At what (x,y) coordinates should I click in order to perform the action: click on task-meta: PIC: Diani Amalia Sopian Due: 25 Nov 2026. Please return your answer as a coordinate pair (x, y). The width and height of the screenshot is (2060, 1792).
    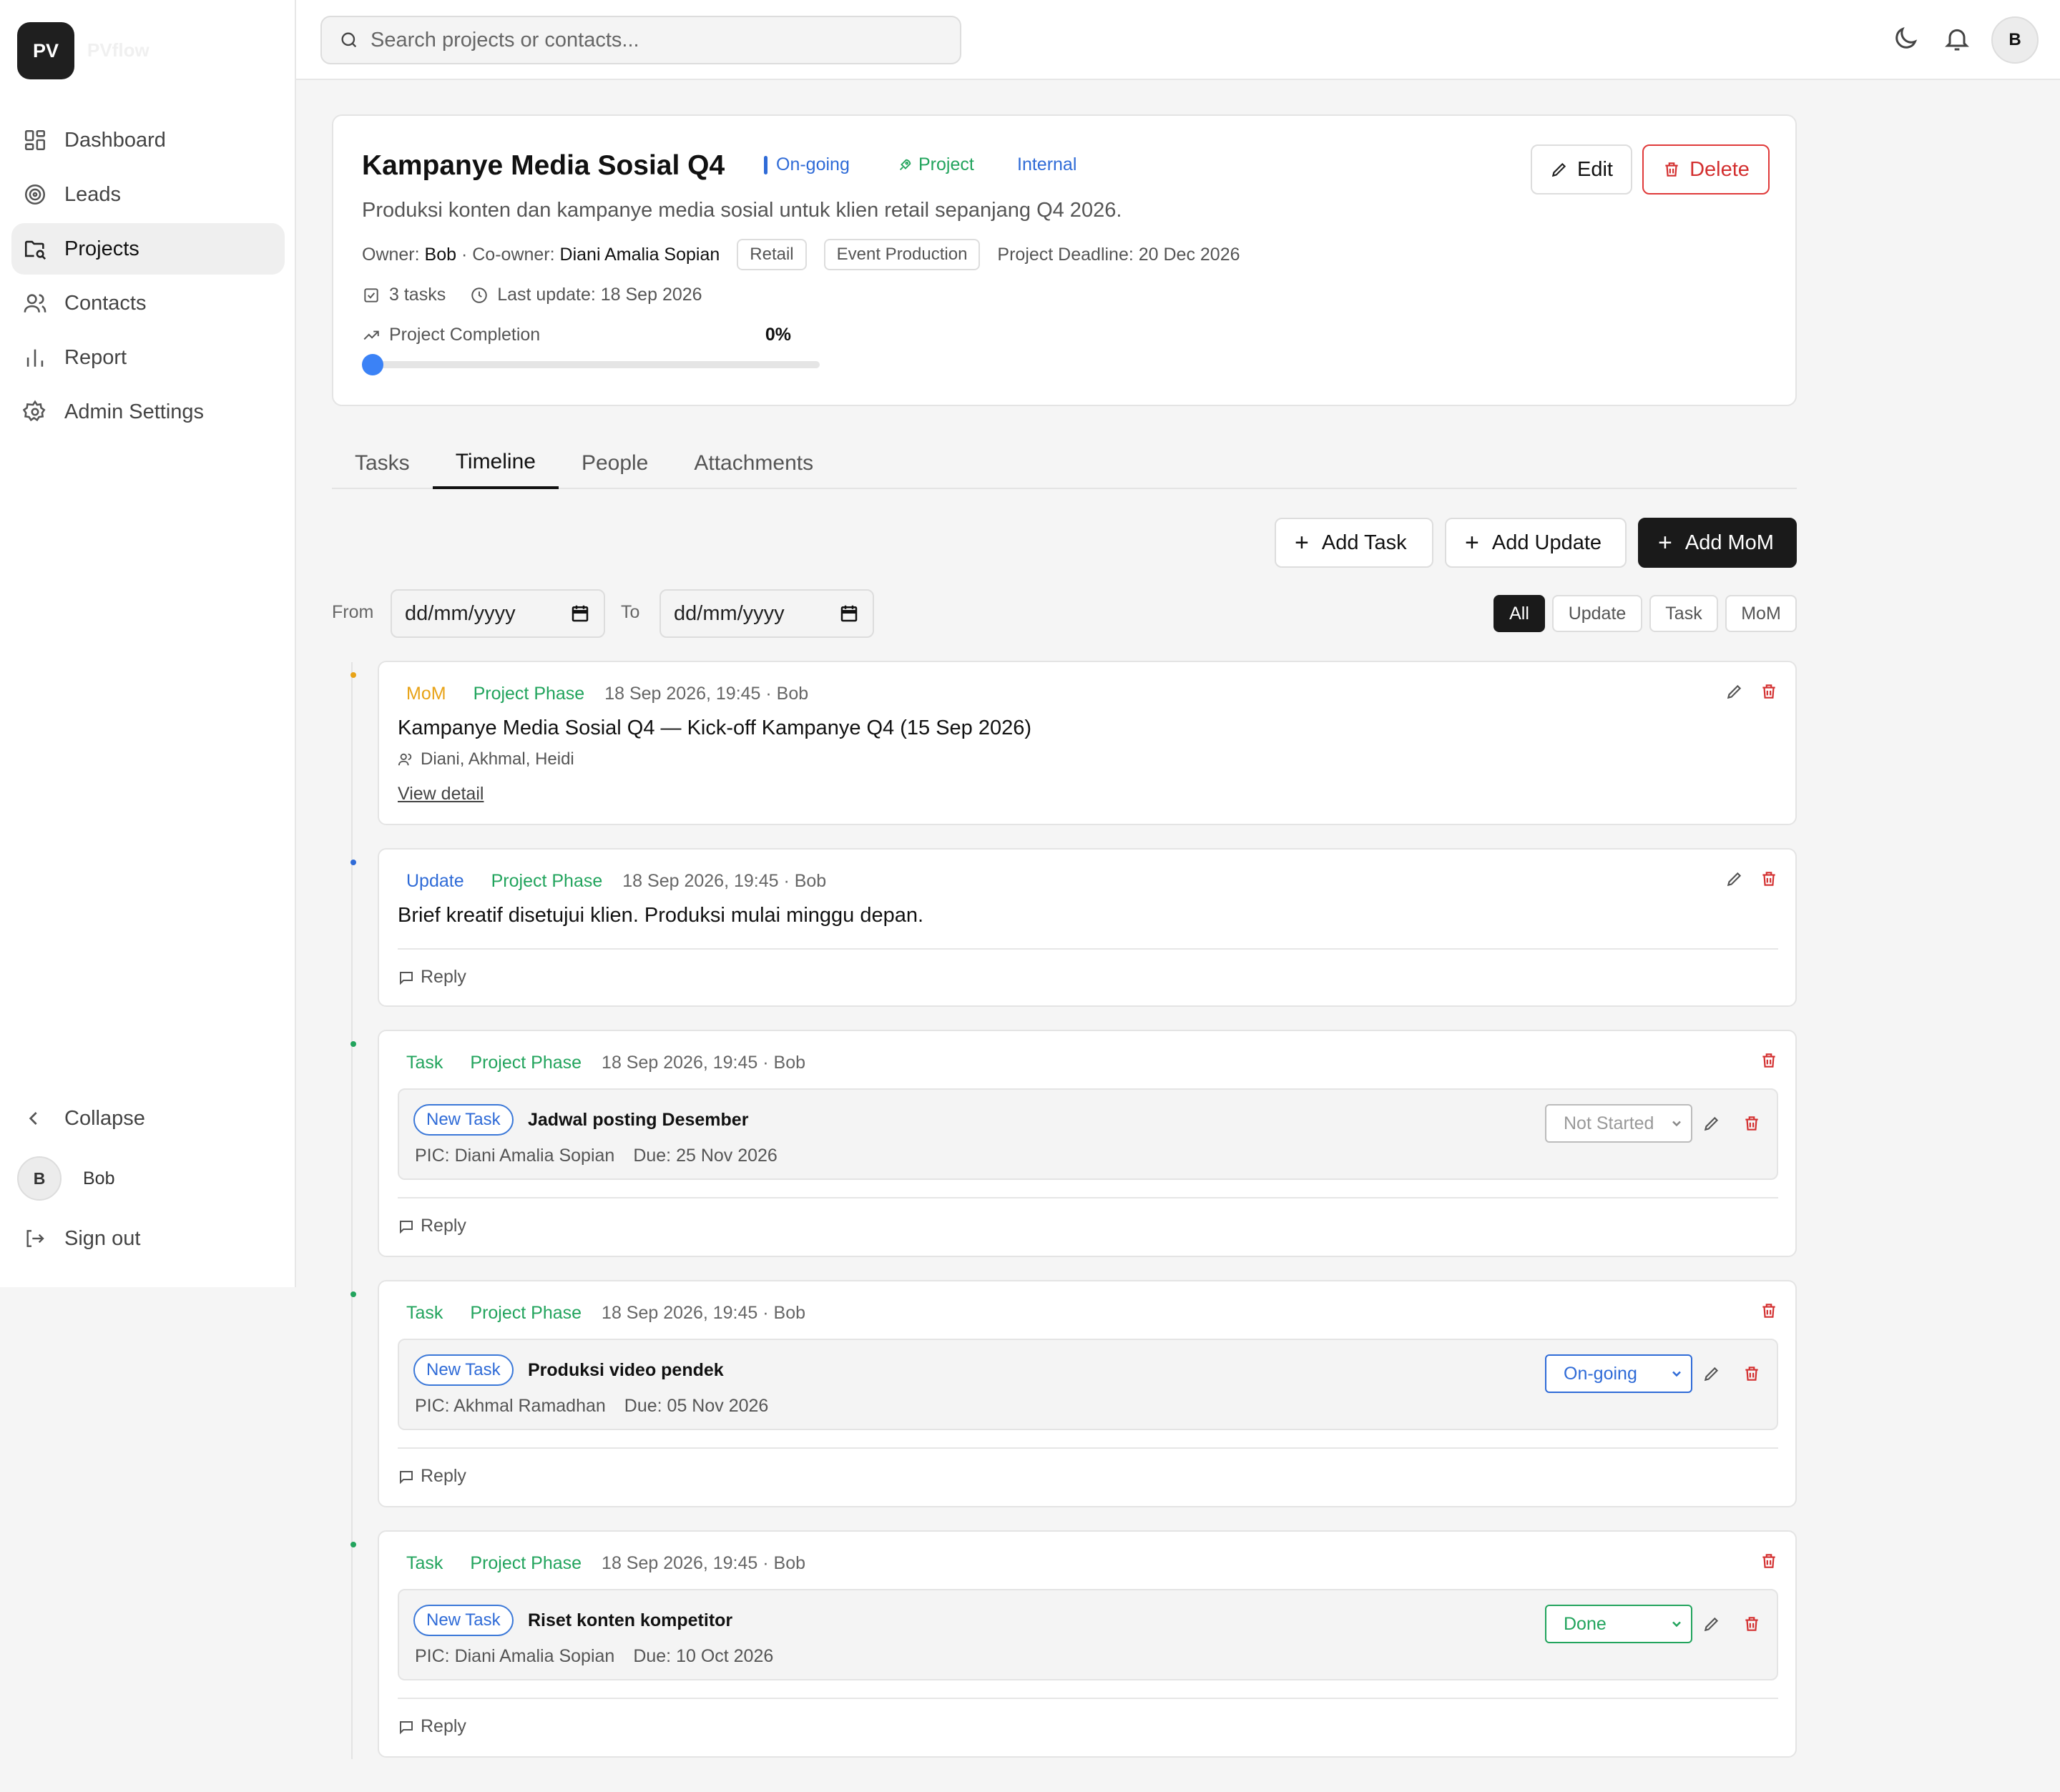
    Looking at the image, I should click on (605, 1156).